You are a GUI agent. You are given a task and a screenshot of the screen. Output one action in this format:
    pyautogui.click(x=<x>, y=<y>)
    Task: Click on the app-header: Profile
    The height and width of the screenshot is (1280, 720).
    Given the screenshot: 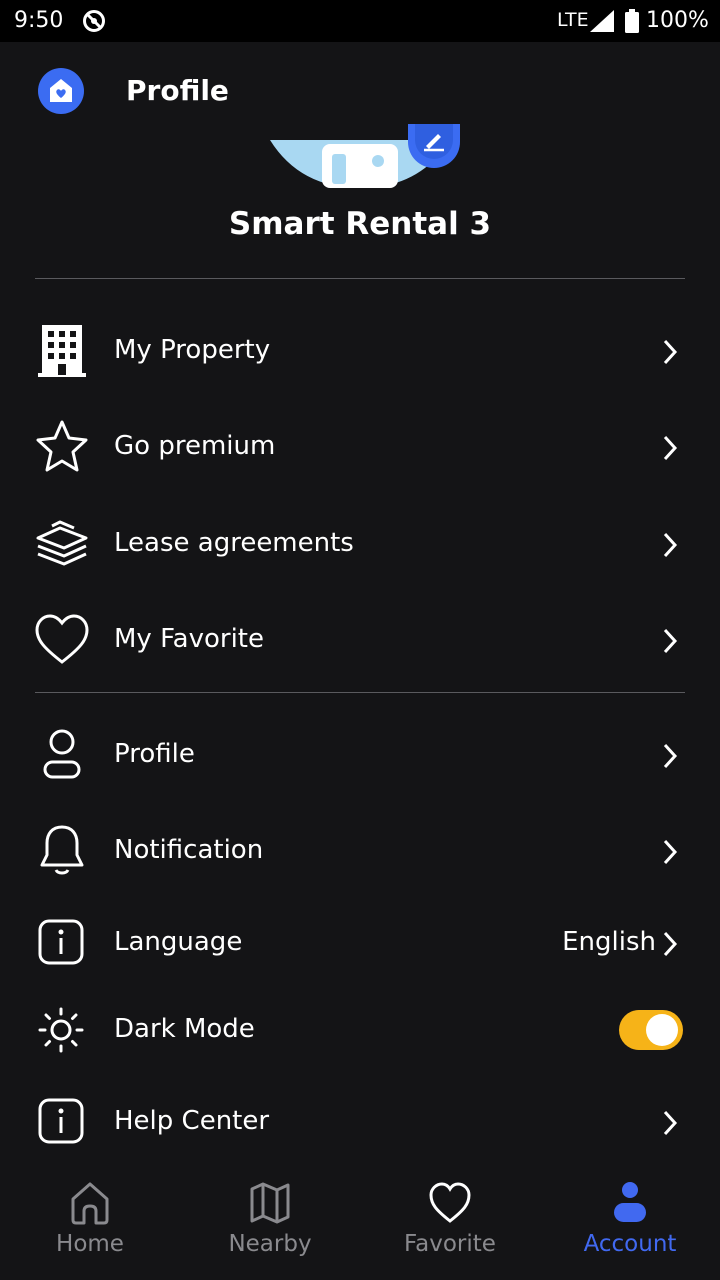 What is the action you would take?
    pyautogui.click(x=360, y=91)
    